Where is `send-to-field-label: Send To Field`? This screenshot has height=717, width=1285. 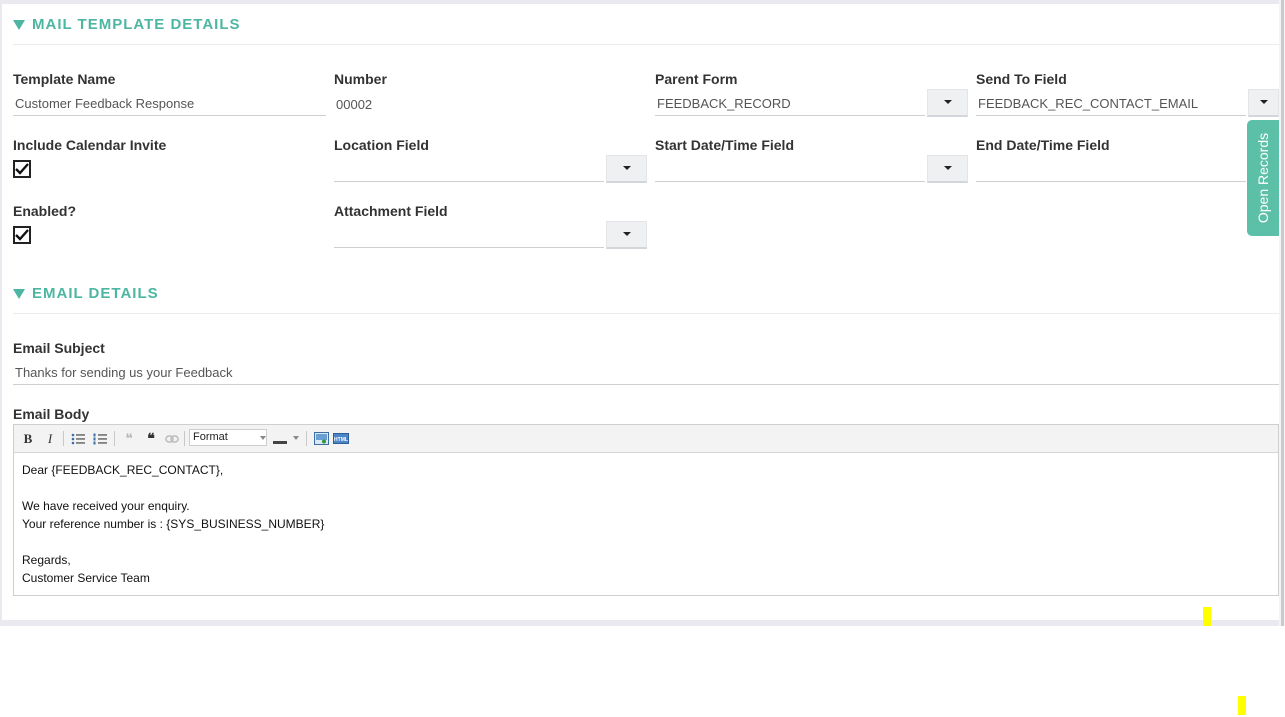 send-to-field-label: Send To Field is located at coordinates (1021, 79).